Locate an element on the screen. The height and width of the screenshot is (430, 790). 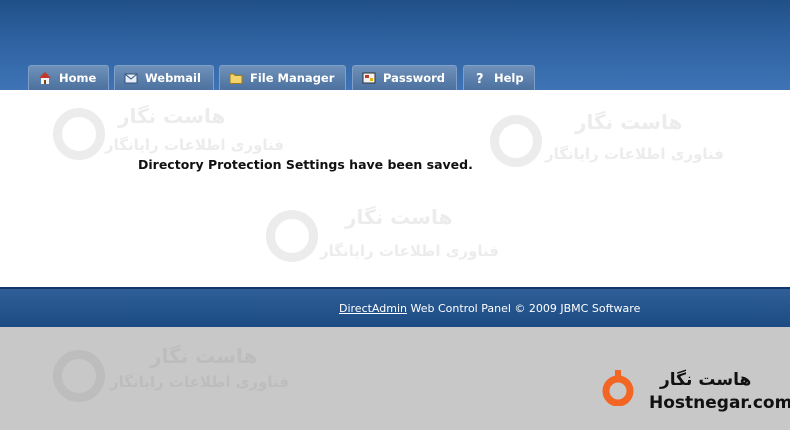
footer-copyright: Web Control Panel © 2009 JBMC Software is located at coordinates (524, 308).